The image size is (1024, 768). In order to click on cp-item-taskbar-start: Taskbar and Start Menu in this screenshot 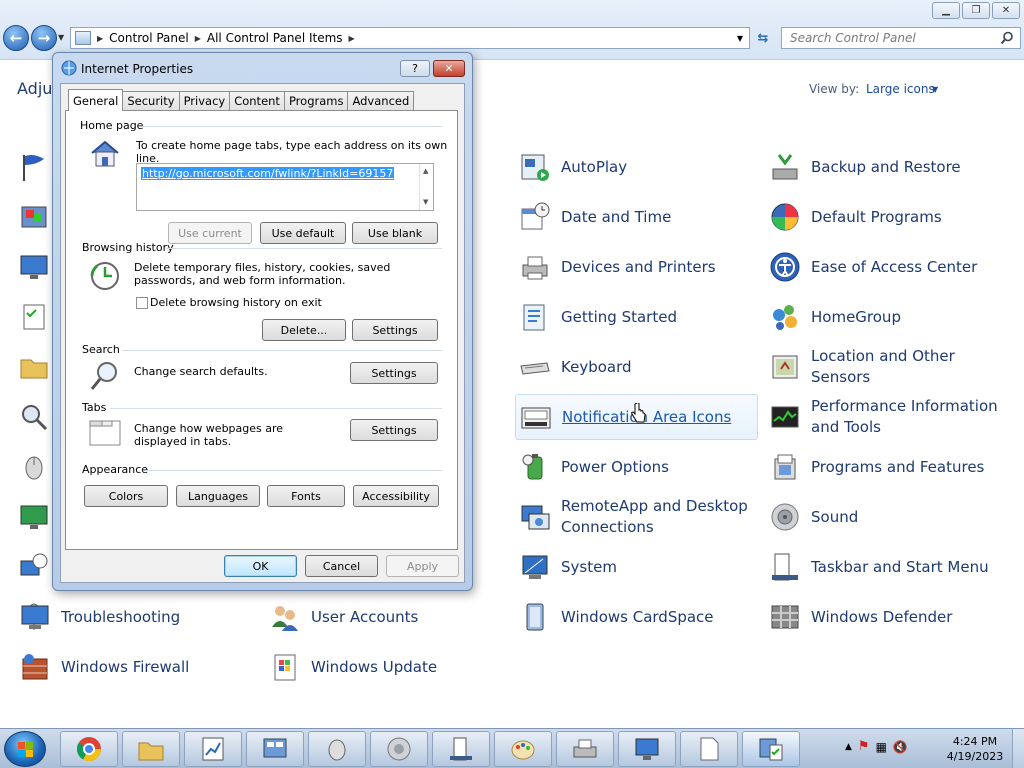, I will do `click(885, 567)`.